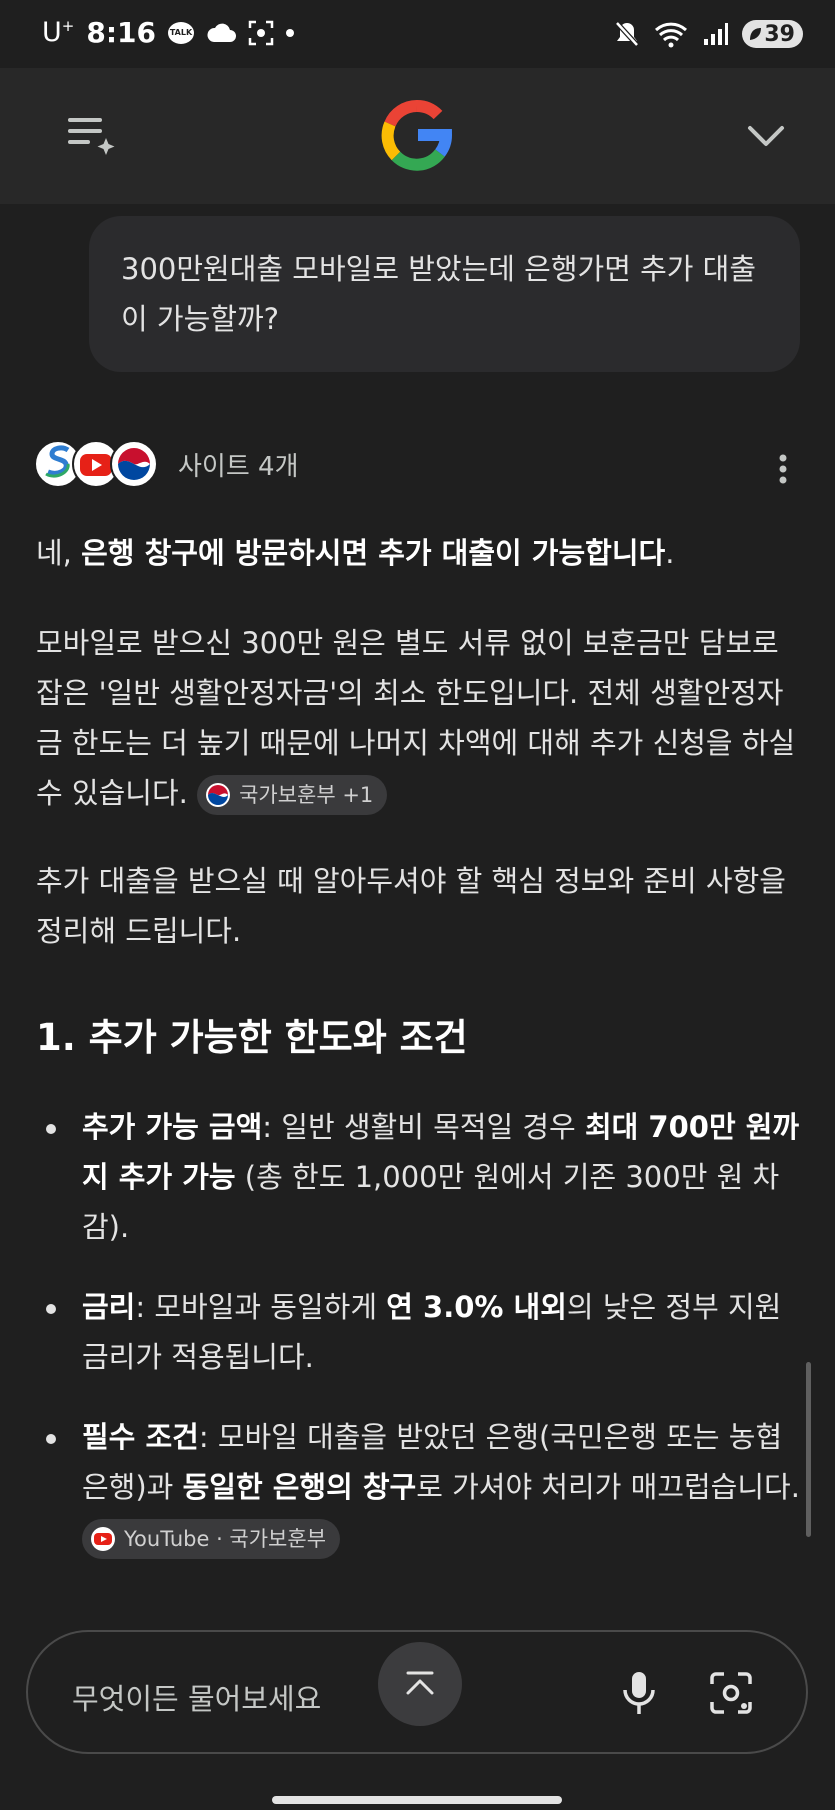 The height and width of the screenshot is (1810, 835). I want to click on chevron-down-icon, so click(766, 136).